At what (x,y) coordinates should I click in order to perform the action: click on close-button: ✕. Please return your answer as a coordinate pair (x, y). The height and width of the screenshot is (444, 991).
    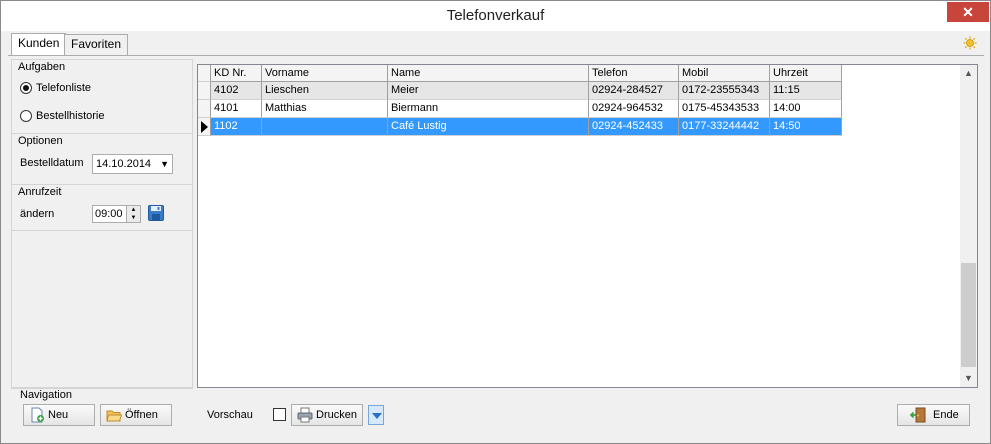
    Looking at the image, I should click on (968, 12).